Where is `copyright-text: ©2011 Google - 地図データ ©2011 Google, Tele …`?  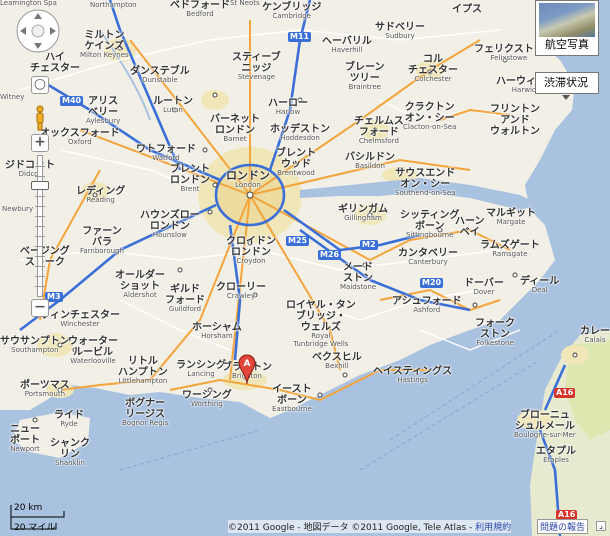 copyright-text: ©2011 Google - 地図データ ©2011 Google, Tele … is located at coordinates (370, 526).